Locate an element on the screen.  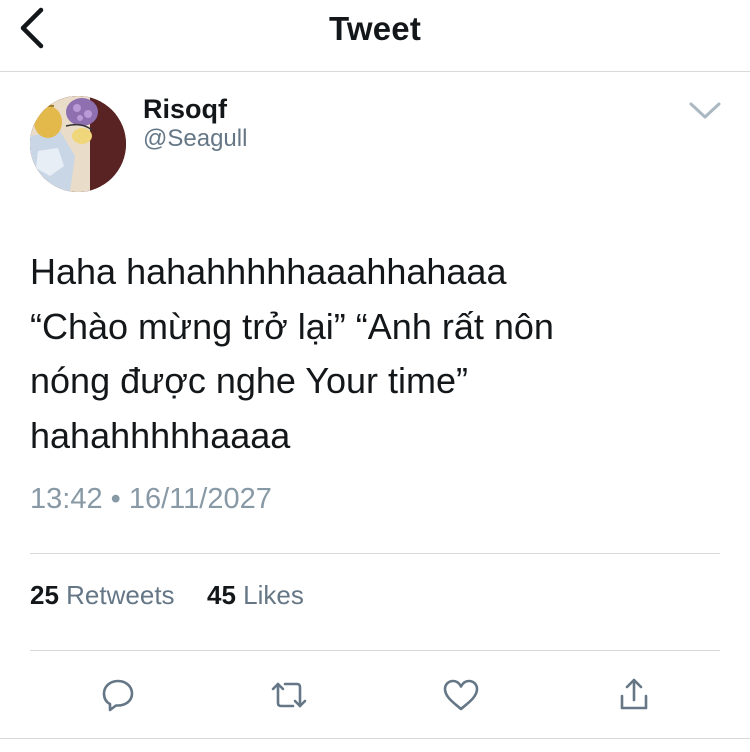
retweets-link: 25 Retweets is located at coordinates (106, 595).